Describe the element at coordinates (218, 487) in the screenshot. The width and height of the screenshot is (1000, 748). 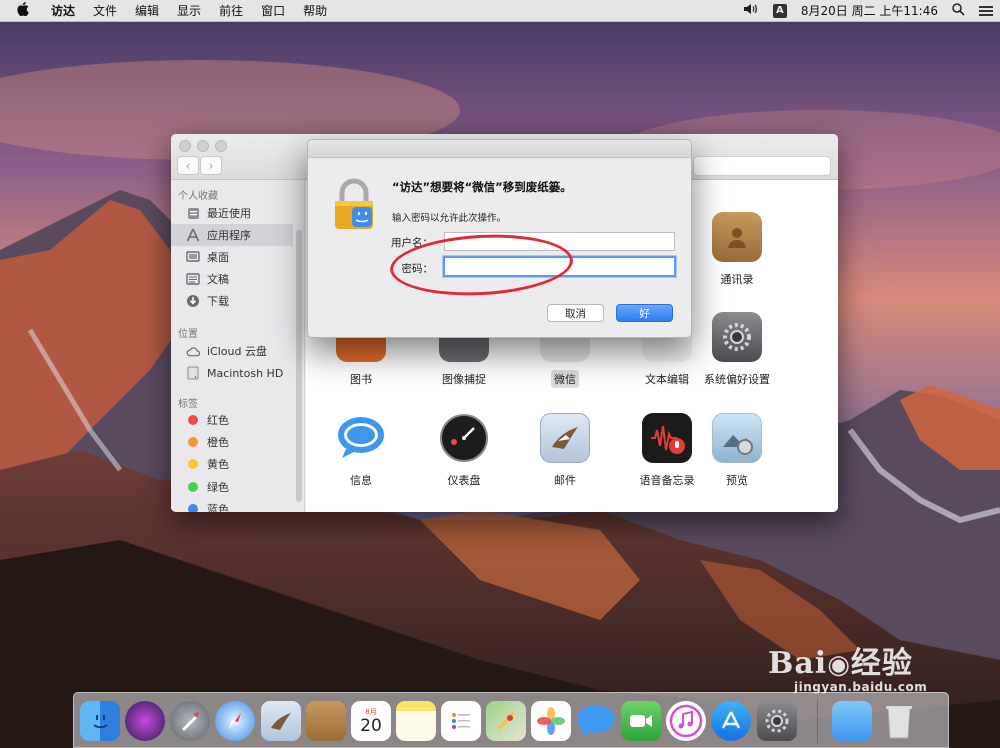
I see `sidebar-item-label: 绿色` at that location.